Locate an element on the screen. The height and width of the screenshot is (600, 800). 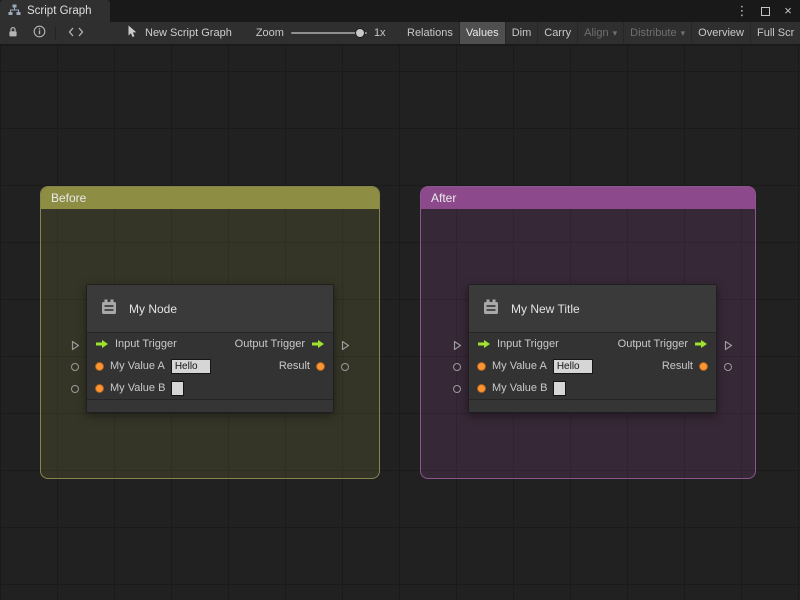
zoom-label: Zoom is located at coordinates (269, 33).